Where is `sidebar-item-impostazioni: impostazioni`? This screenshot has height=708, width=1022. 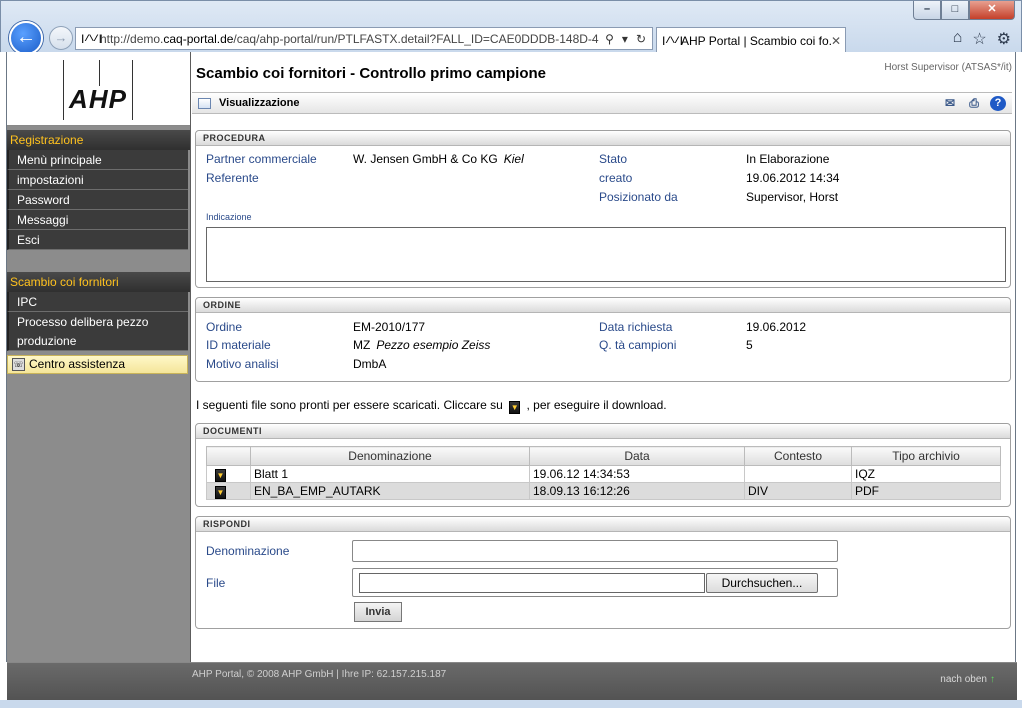
sidebar-item-impostazioni: impostazioni is located at coordinates (97, 180).